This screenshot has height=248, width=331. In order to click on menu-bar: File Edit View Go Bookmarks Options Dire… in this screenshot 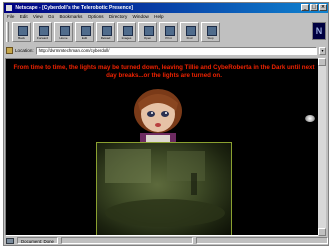, I will do `click(166, 17)`.